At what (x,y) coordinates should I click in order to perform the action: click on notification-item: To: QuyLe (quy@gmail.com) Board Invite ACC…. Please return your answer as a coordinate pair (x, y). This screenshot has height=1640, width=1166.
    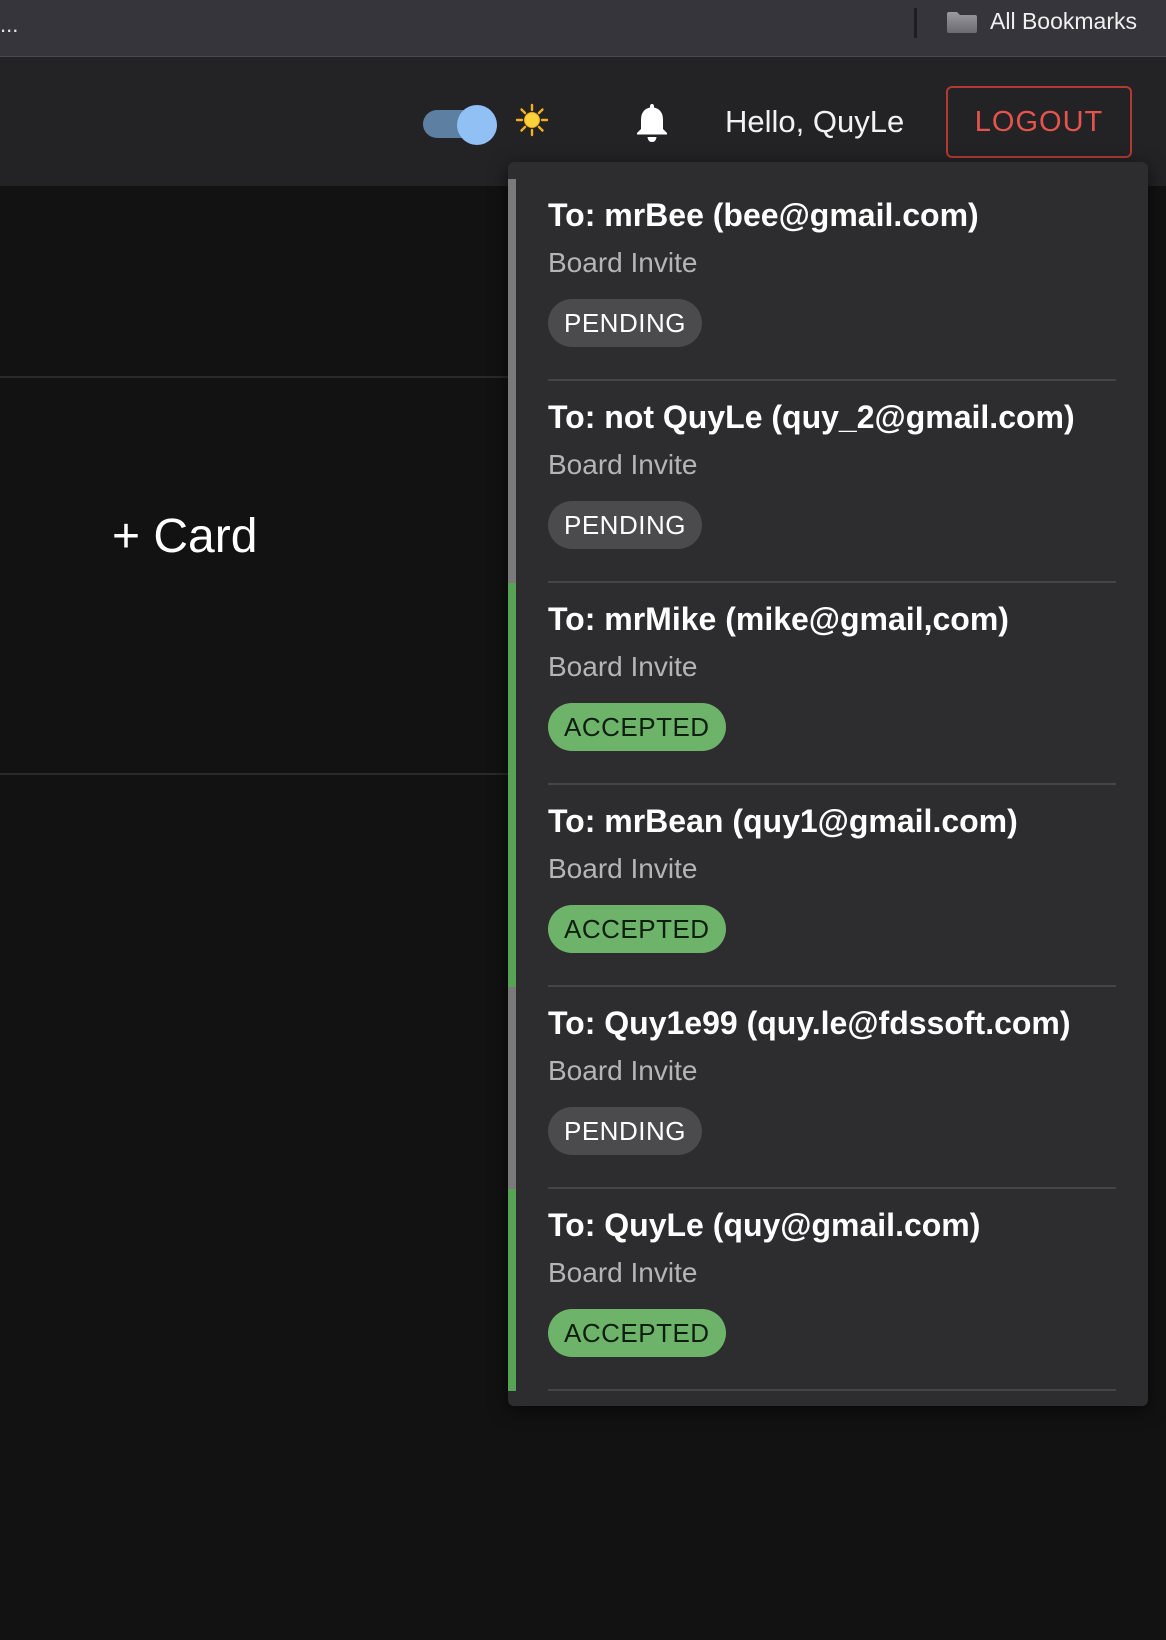
    Looking at the image, I should click on (828, 1290).